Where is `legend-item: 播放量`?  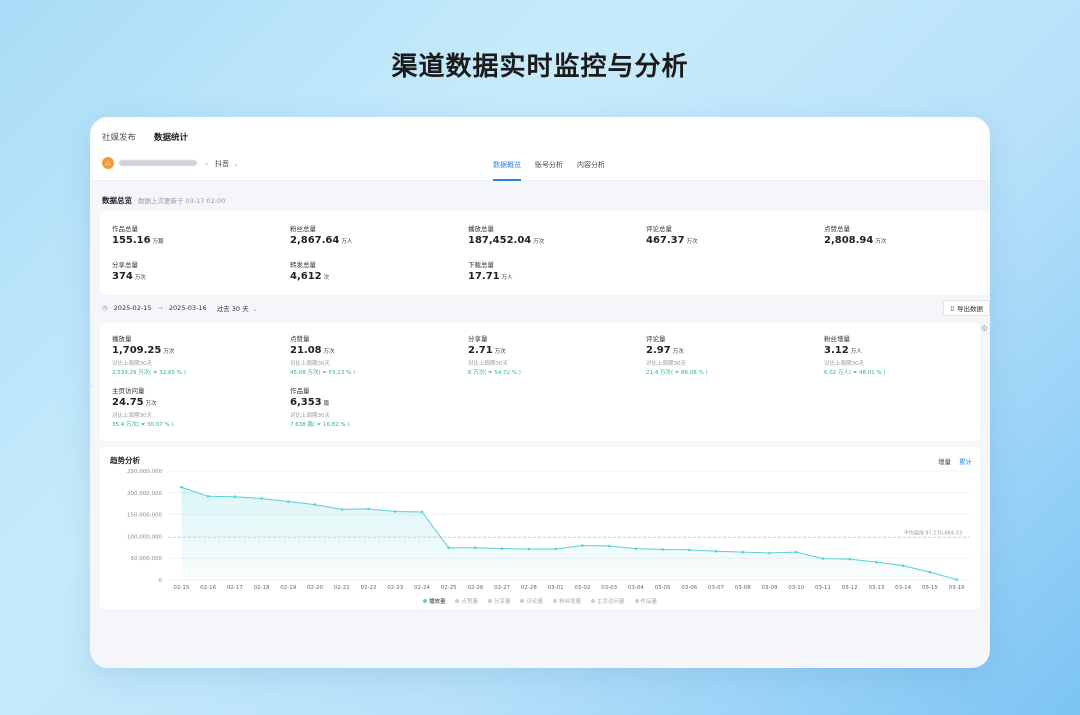
legend-item: 播放量 is located at coordinates (433, 601).